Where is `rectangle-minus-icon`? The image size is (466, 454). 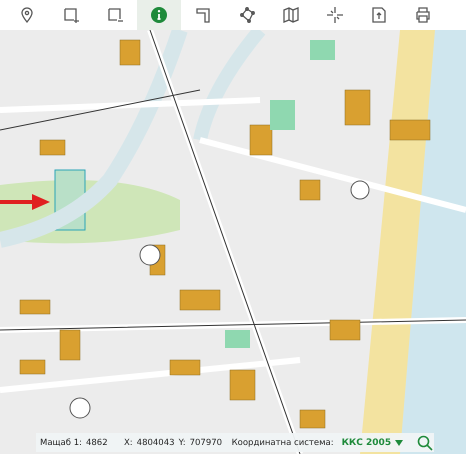
rectangle-minus-icon is located at coordinates (115, 15).